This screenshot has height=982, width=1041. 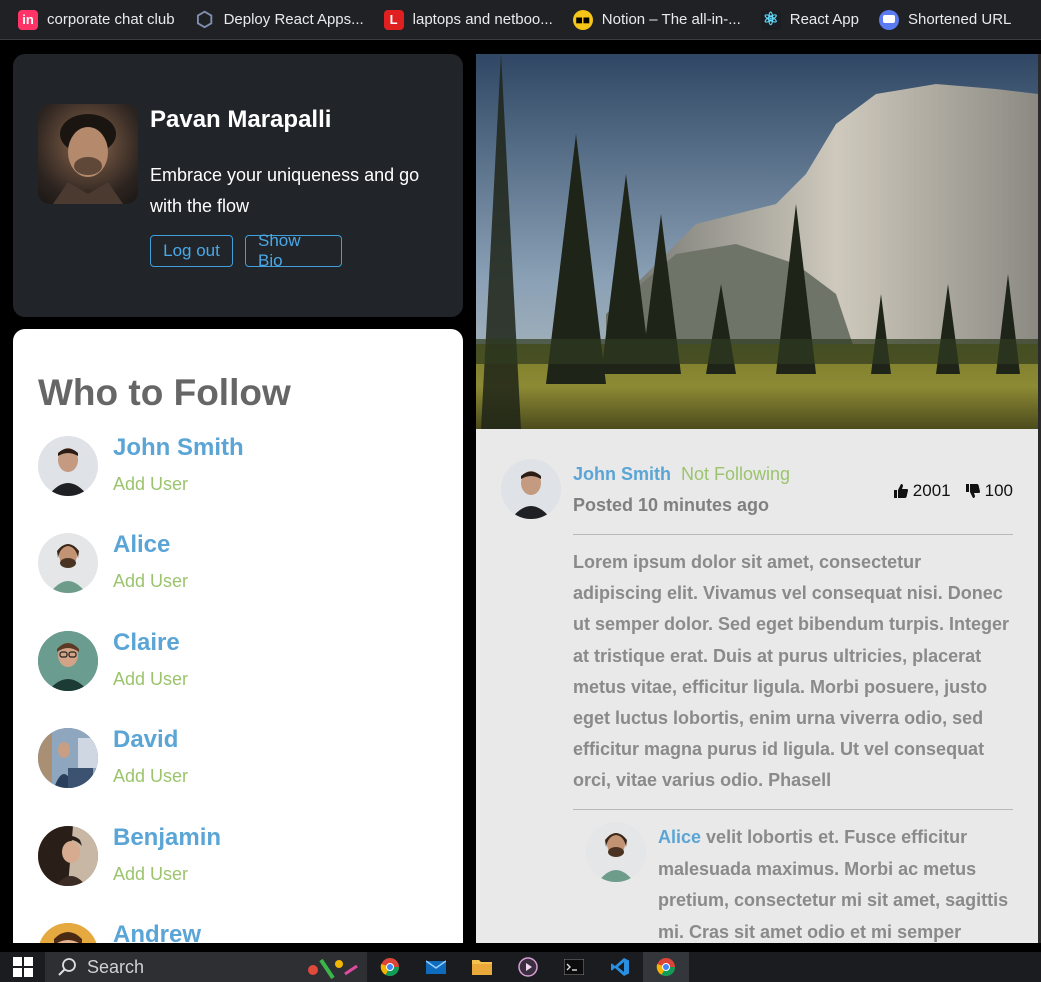 I want to click on follow-user-name: Benjamin, so click(x=167, y=838).